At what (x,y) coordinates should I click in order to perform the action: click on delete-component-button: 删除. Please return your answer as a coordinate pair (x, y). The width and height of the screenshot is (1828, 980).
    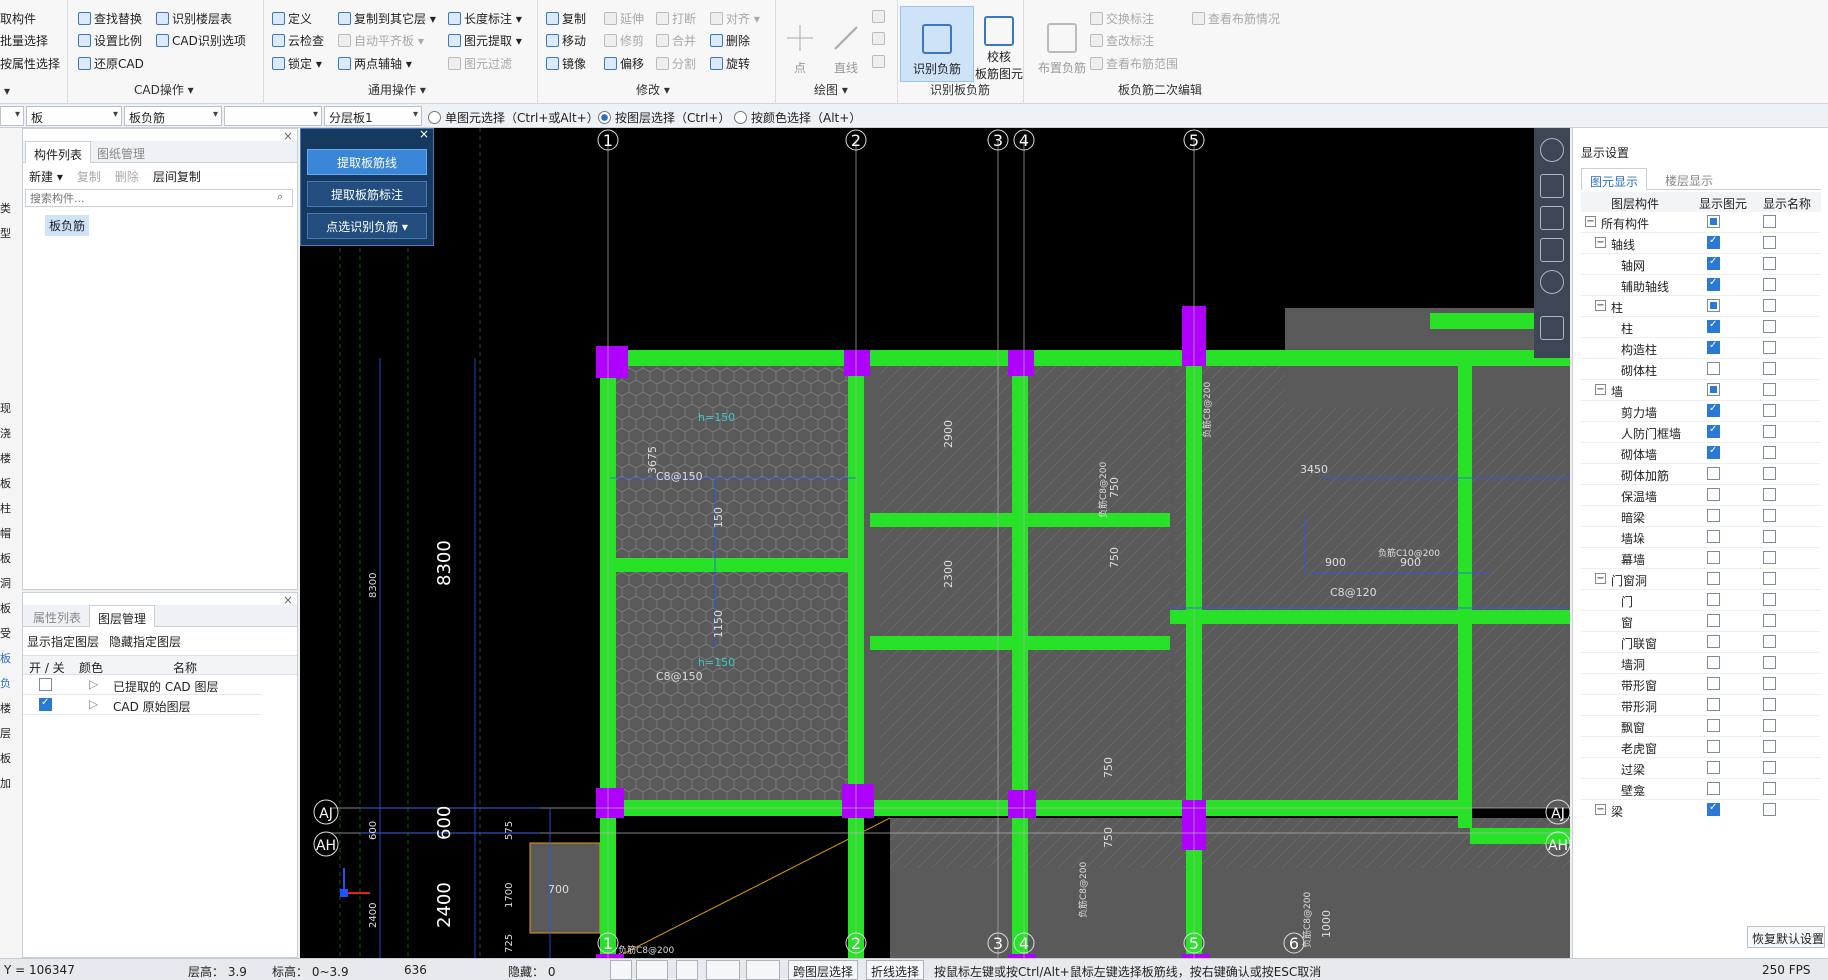
    Looking at the image, I should click on (127, 176).